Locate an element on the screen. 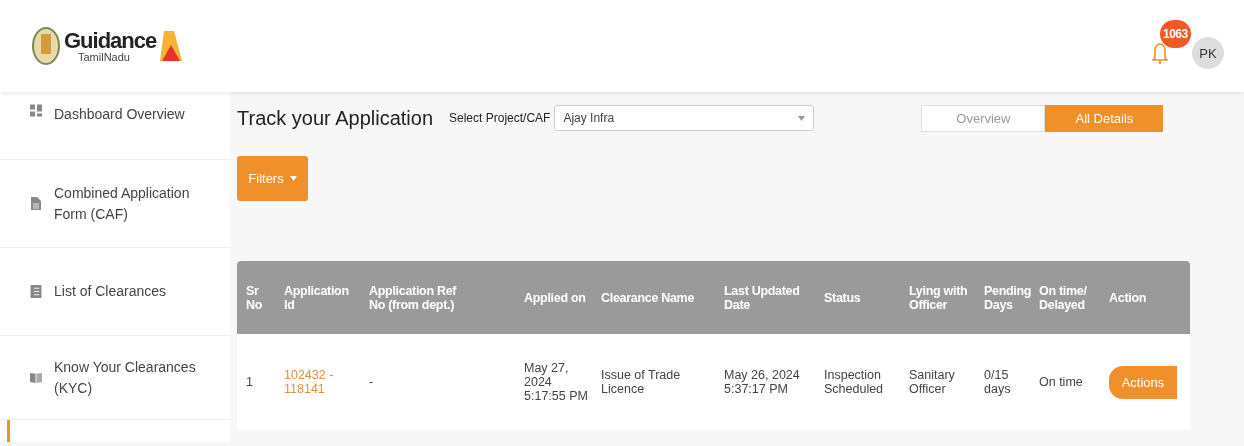 The image size is (1244, 446). table-cell-text: 0/15 days is located at coordinates (997, 382).